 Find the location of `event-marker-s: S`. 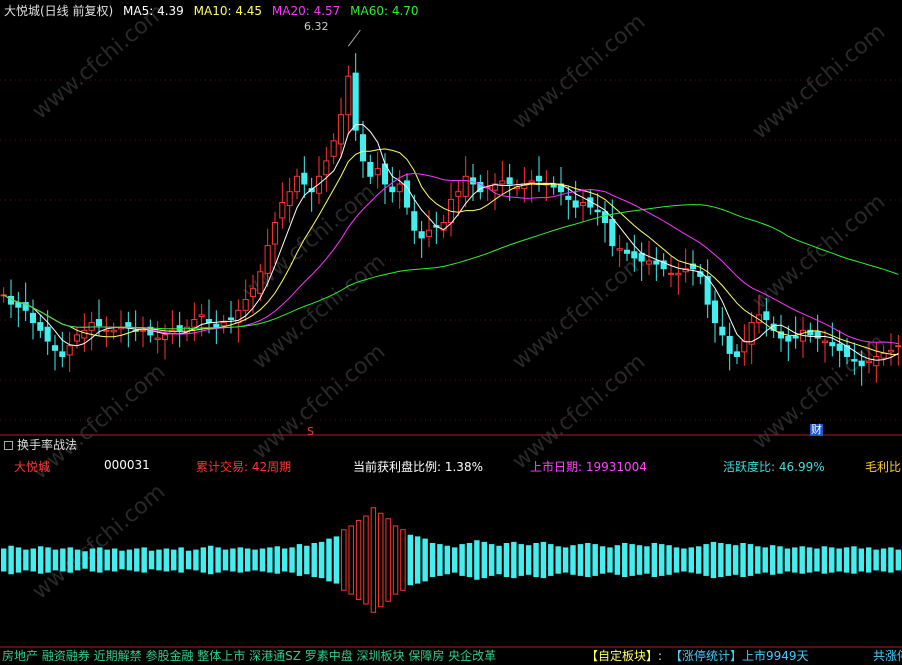

event-marker-s: S is located at coordinates (310, 432).